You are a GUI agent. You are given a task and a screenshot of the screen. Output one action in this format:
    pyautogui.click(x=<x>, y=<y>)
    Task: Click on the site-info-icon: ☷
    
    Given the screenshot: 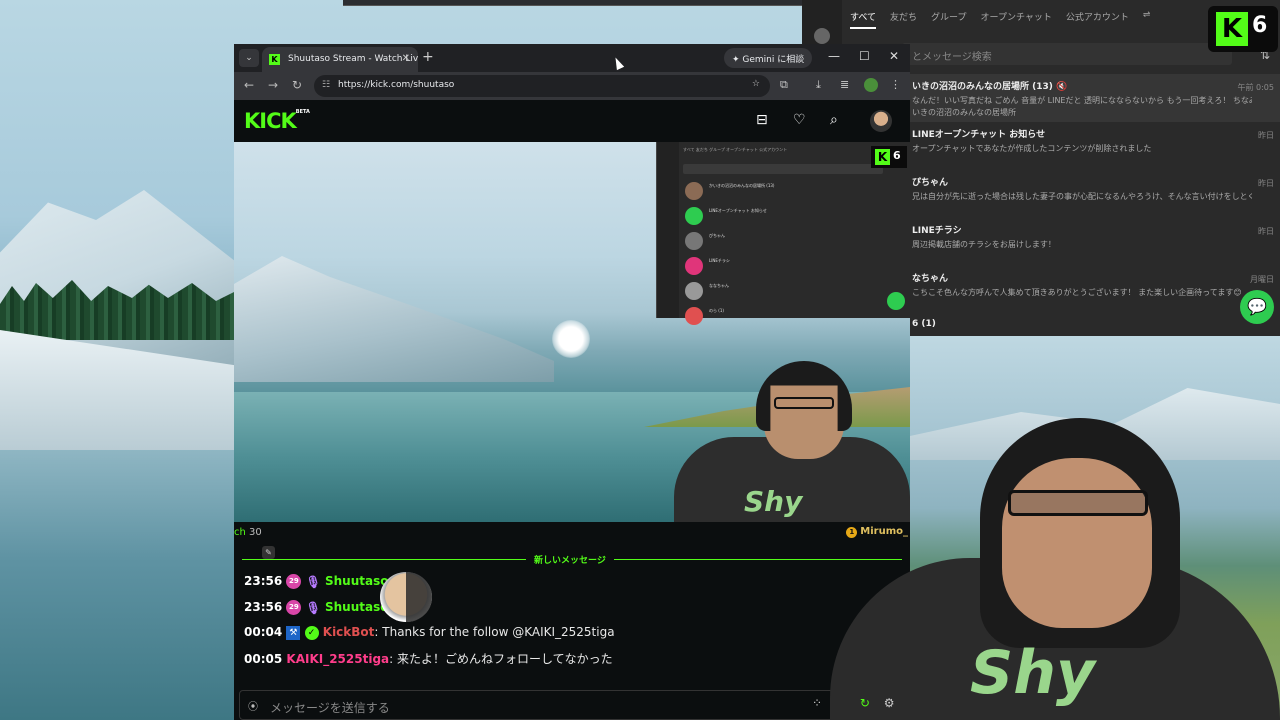 What is the action you would take?
    pyautogui.click(x=326, y=85)
    